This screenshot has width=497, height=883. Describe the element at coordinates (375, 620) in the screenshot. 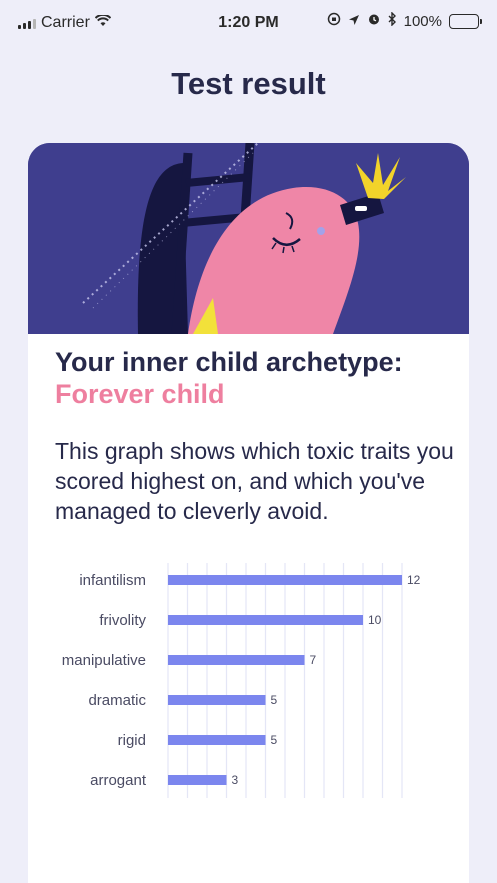

I see `value-label: 10` at that location.